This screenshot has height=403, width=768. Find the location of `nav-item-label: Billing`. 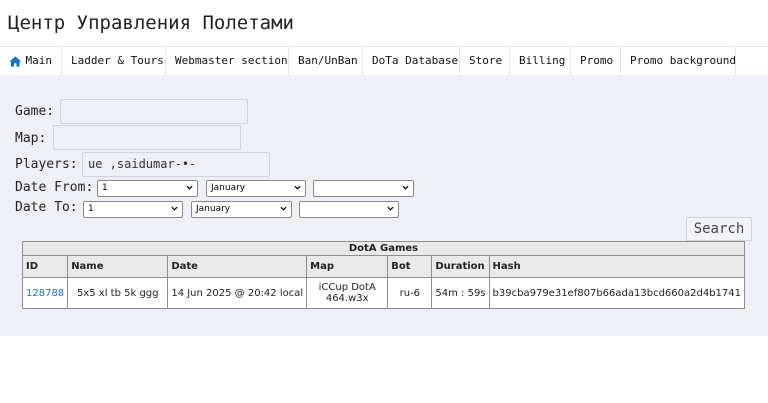

nav-item-label: Billing is located at coordinates (542, 60).